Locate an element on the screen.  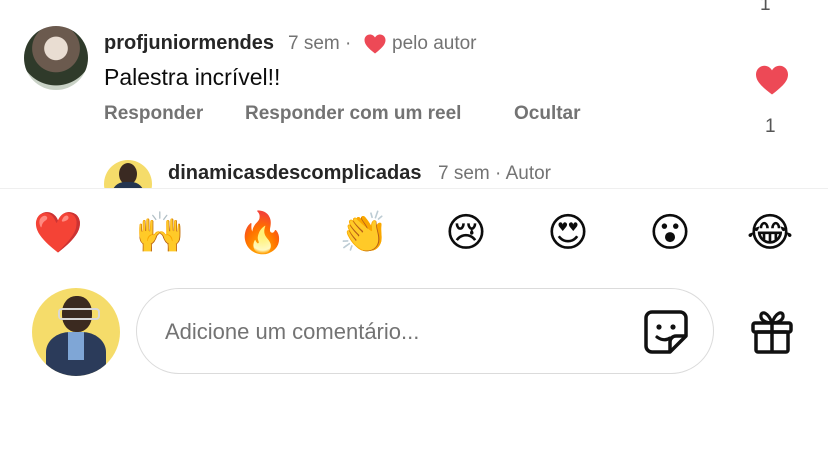
emoji-fire: 🔥 is located at coordinates (262, 233).